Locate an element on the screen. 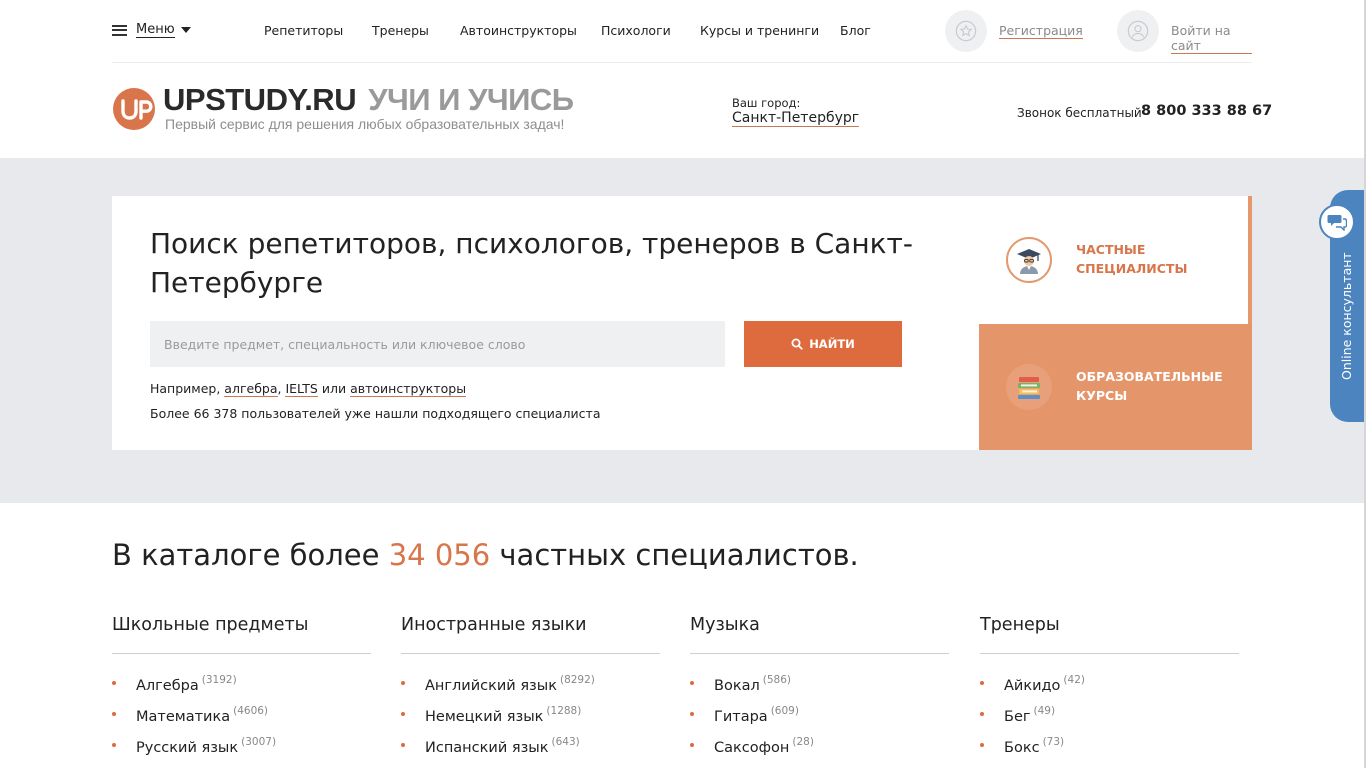 The width and height of the screenshot is (1366, 768). catalog-count: 34 056 is located at coordinates (439, 555).